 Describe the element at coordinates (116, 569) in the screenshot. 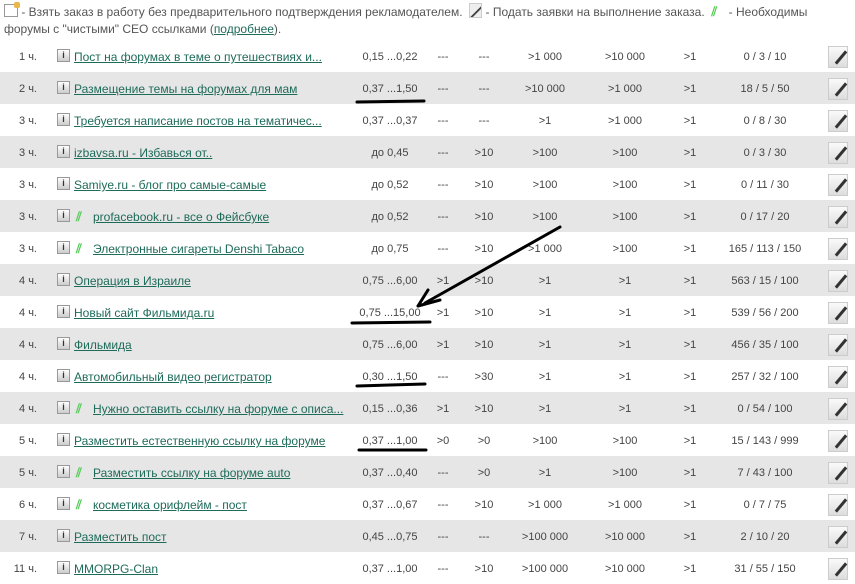

I see `order-title-link: MMORPG-Clan` at that location.